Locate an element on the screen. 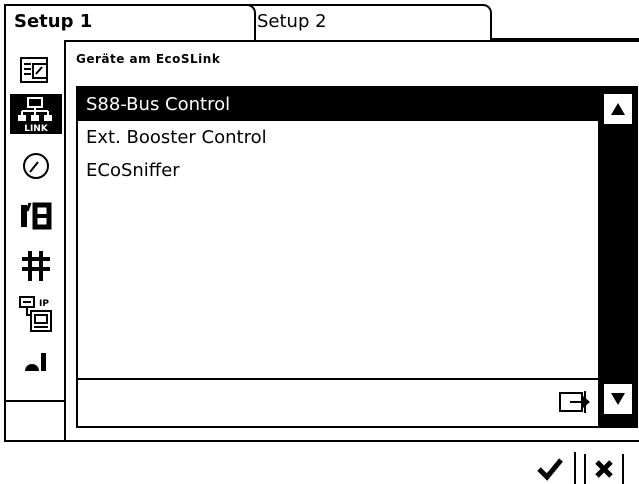 The height and width of the screenshot is (484, 639). confirm-button is located at coordinates (550, 469).